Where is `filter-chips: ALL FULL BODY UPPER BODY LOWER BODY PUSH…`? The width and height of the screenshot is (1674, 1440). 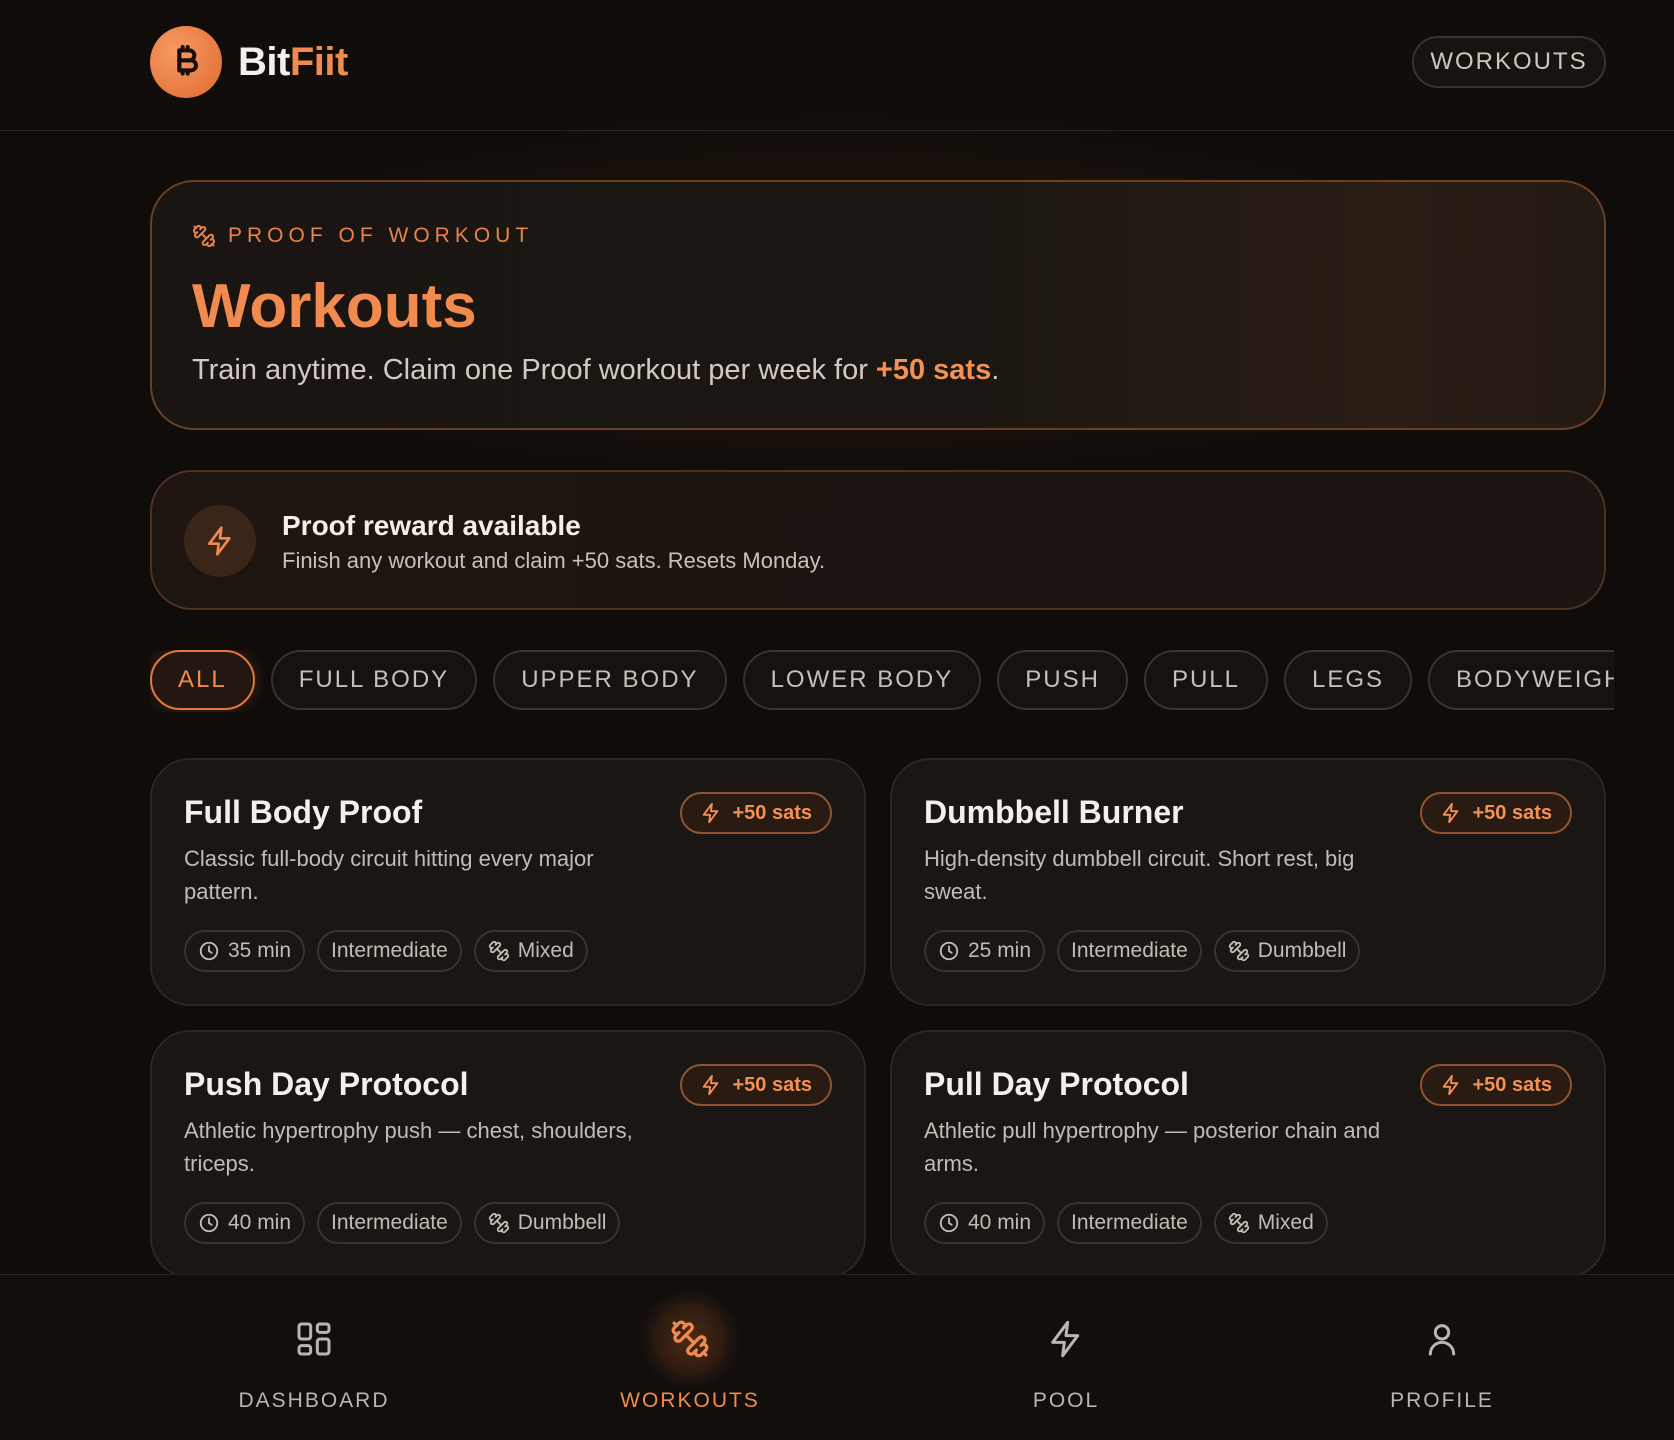
filter-chips: ALL FULL BODY UPPER BODY LOWER BODY PUSH… is located at coordinates (882, 681).